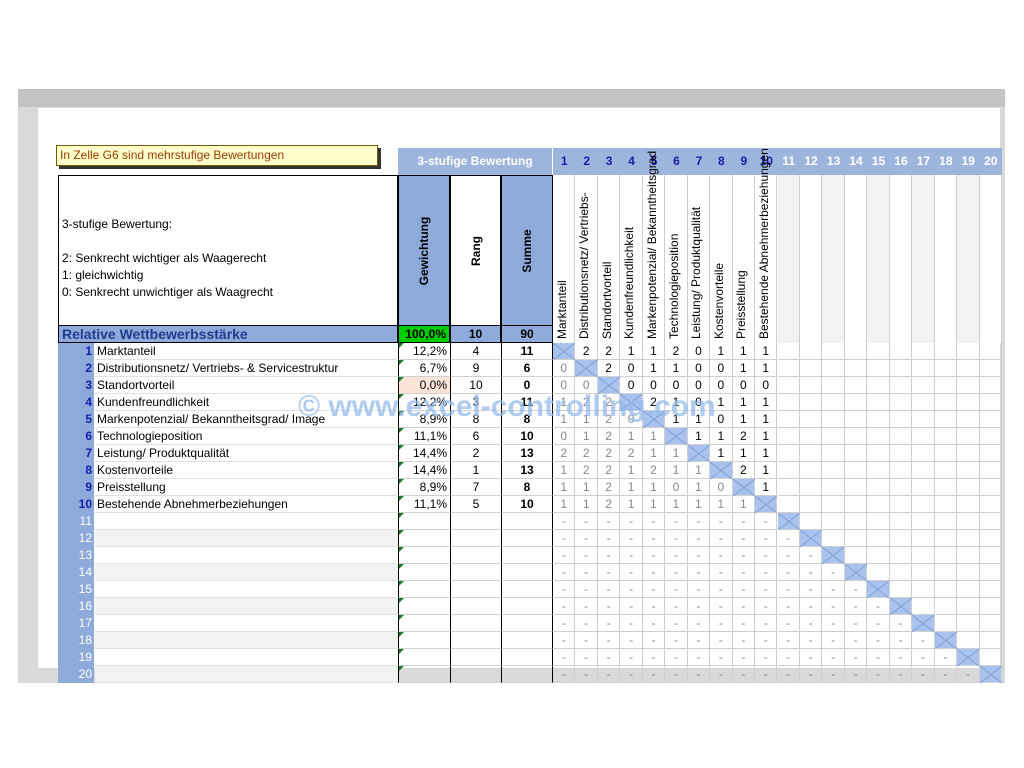  What do you see at coordinates (676, 161) in the screenshot?
I see `matrix-col-number: 6` at bounding box center [676, 161].